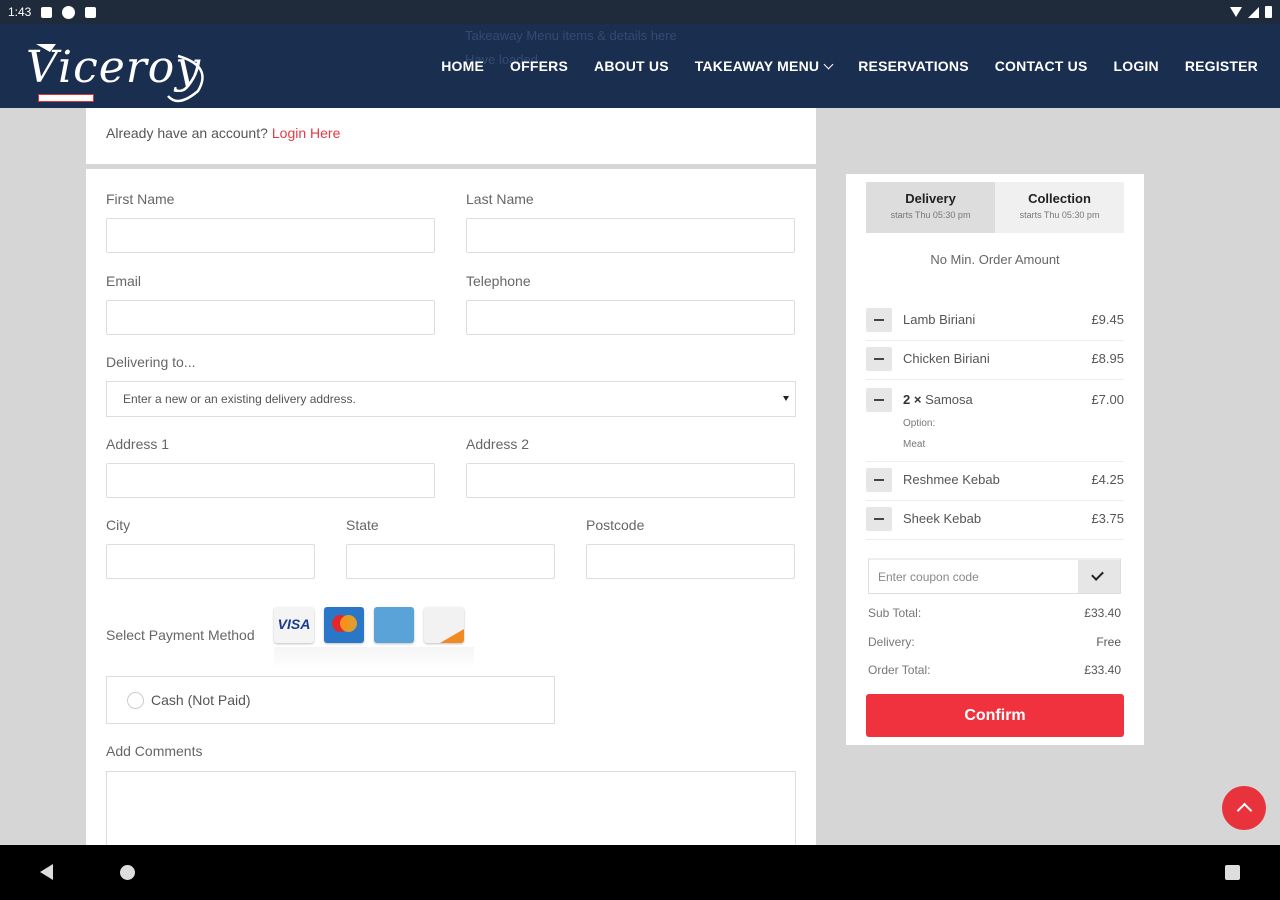 The height and width of the screenshot is (900, 1280). What do you see at coordinates (994, 642) in the screenshot?
I see `delivery-row: Delivery: Free` at bounding box center [994, 642].